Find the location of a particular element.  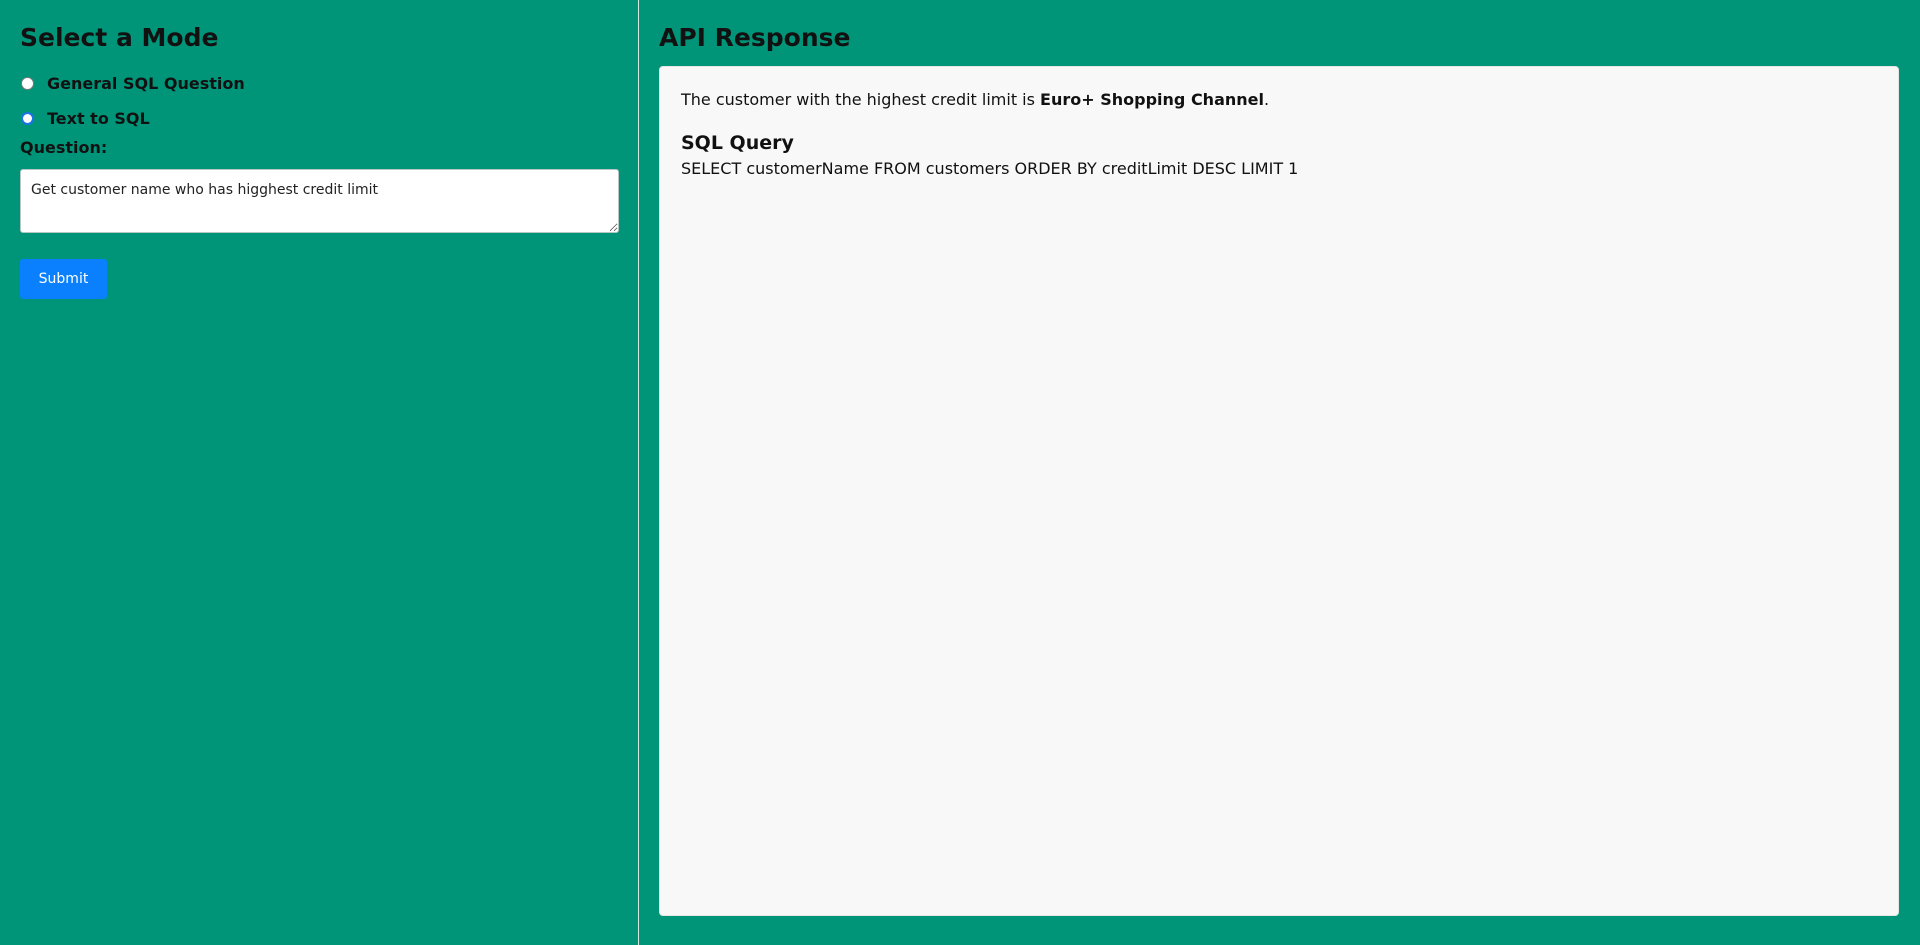

general-sql-label: General SQL Question is located at coordinates (146, 83).